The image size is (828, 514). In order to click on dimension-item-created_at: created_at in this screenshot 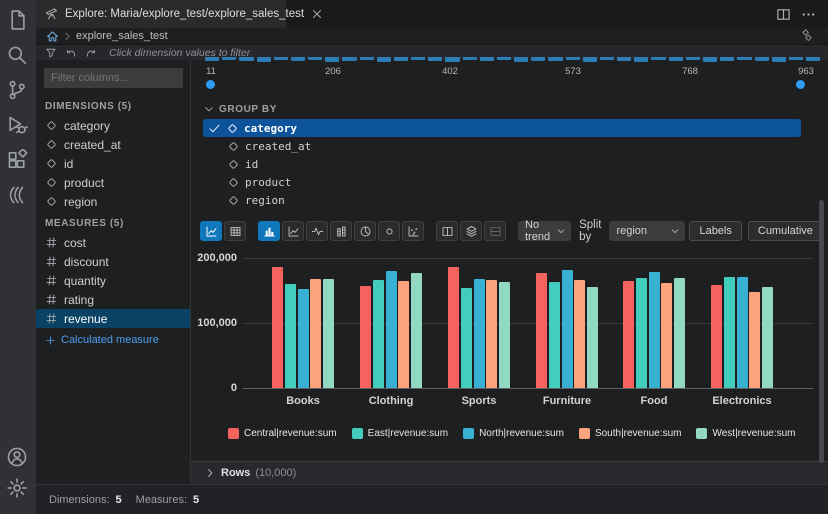, I will do `click(113, 144)`.